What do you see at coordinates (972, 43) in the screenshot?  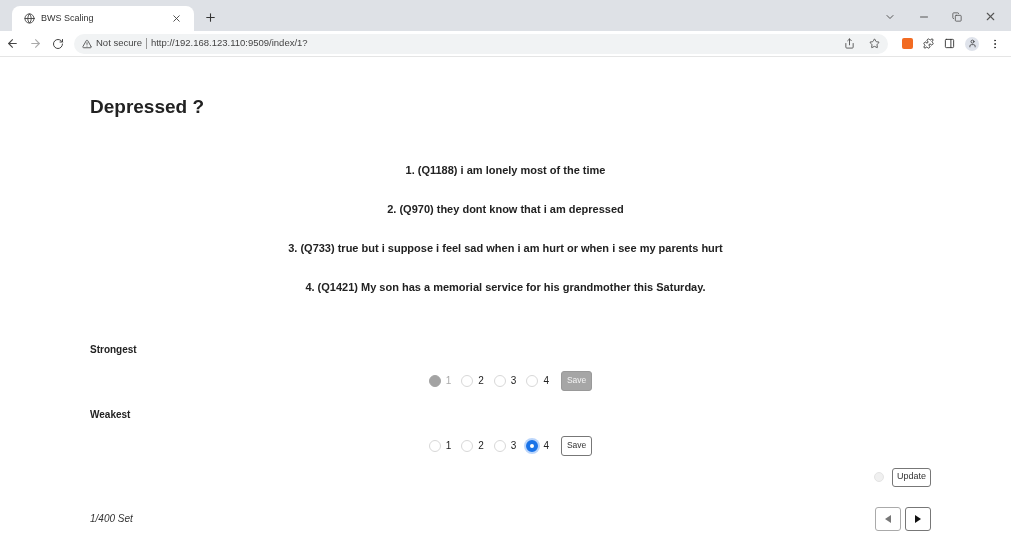 I see `profile-icon` at bounding box center [972, 43].